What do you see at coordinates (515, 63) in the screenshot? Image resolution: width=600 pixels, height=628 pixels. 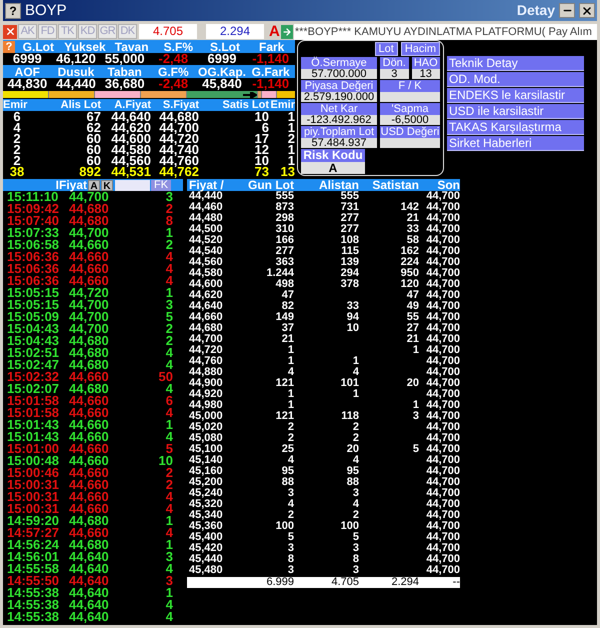 I see `action-button: Teknik Detay` at bounding box center [515, 63].